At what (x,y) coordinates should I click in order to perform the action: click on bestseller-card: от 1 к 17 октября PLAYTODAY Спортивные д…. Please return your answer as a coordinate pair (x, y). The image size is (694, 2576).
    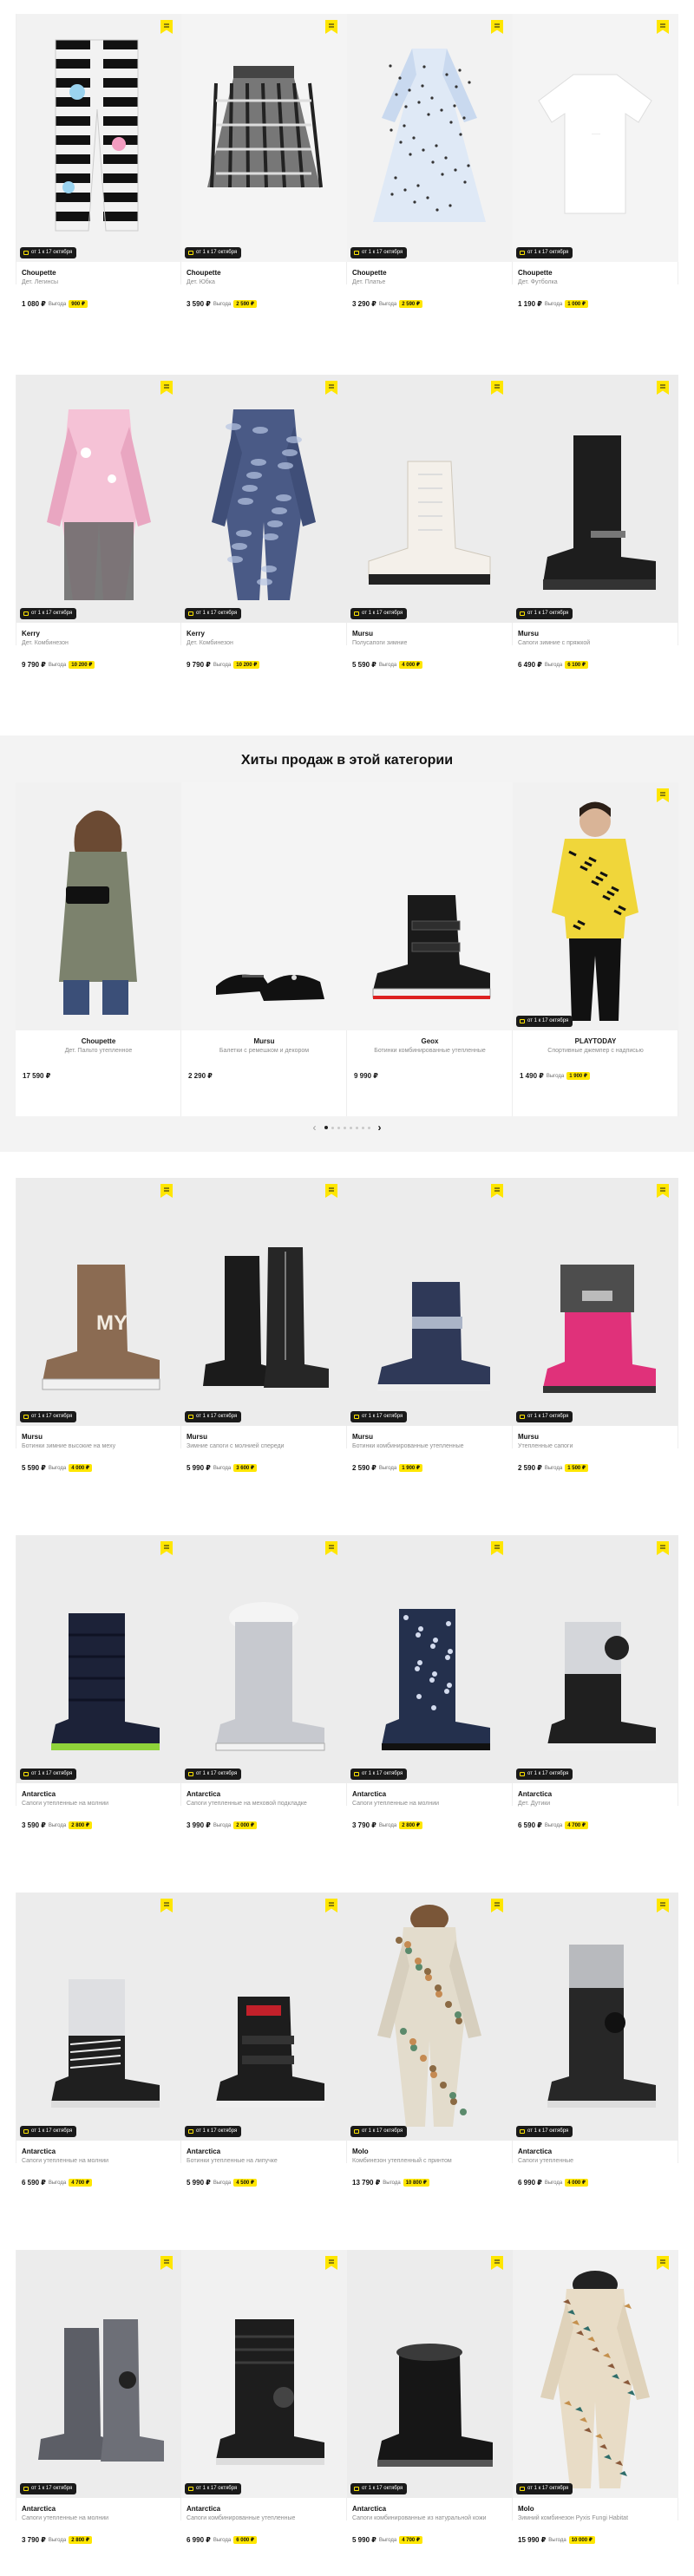
    Looking at the image, I should click on (595, 949).